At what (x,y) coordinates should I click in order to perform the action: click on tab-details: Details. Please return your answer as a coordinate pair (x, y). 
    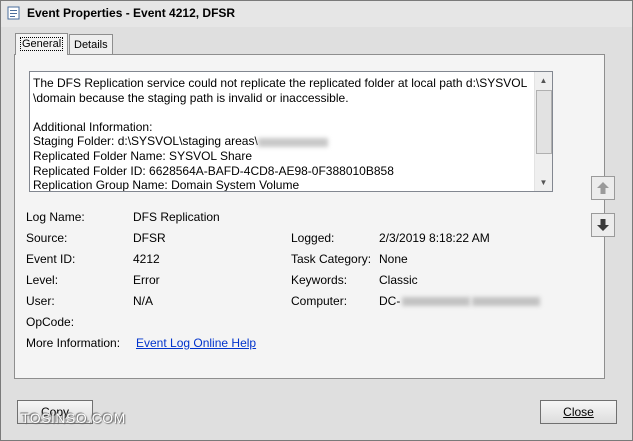
    Looking at the image, I should click on (91, 44).